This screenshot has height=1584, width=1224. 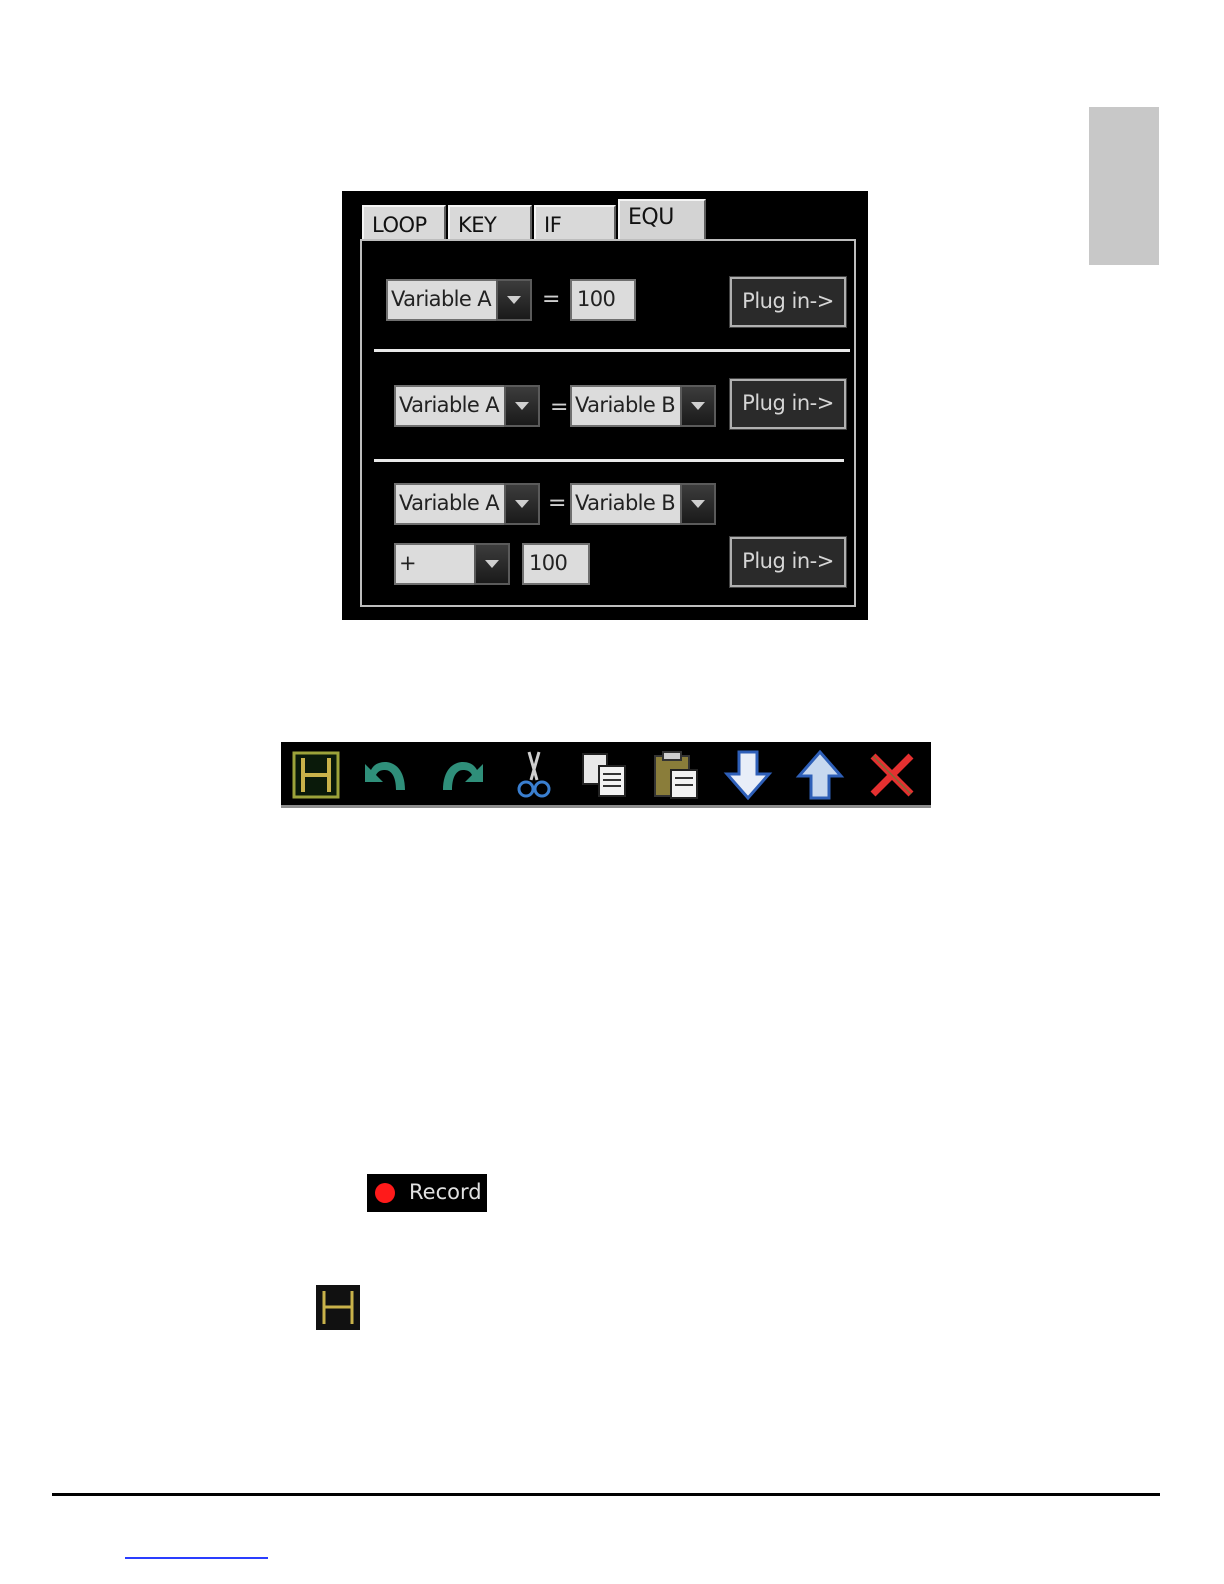 I want to click on row1-left-var-value: Variable A, so click(x=441, y=300).